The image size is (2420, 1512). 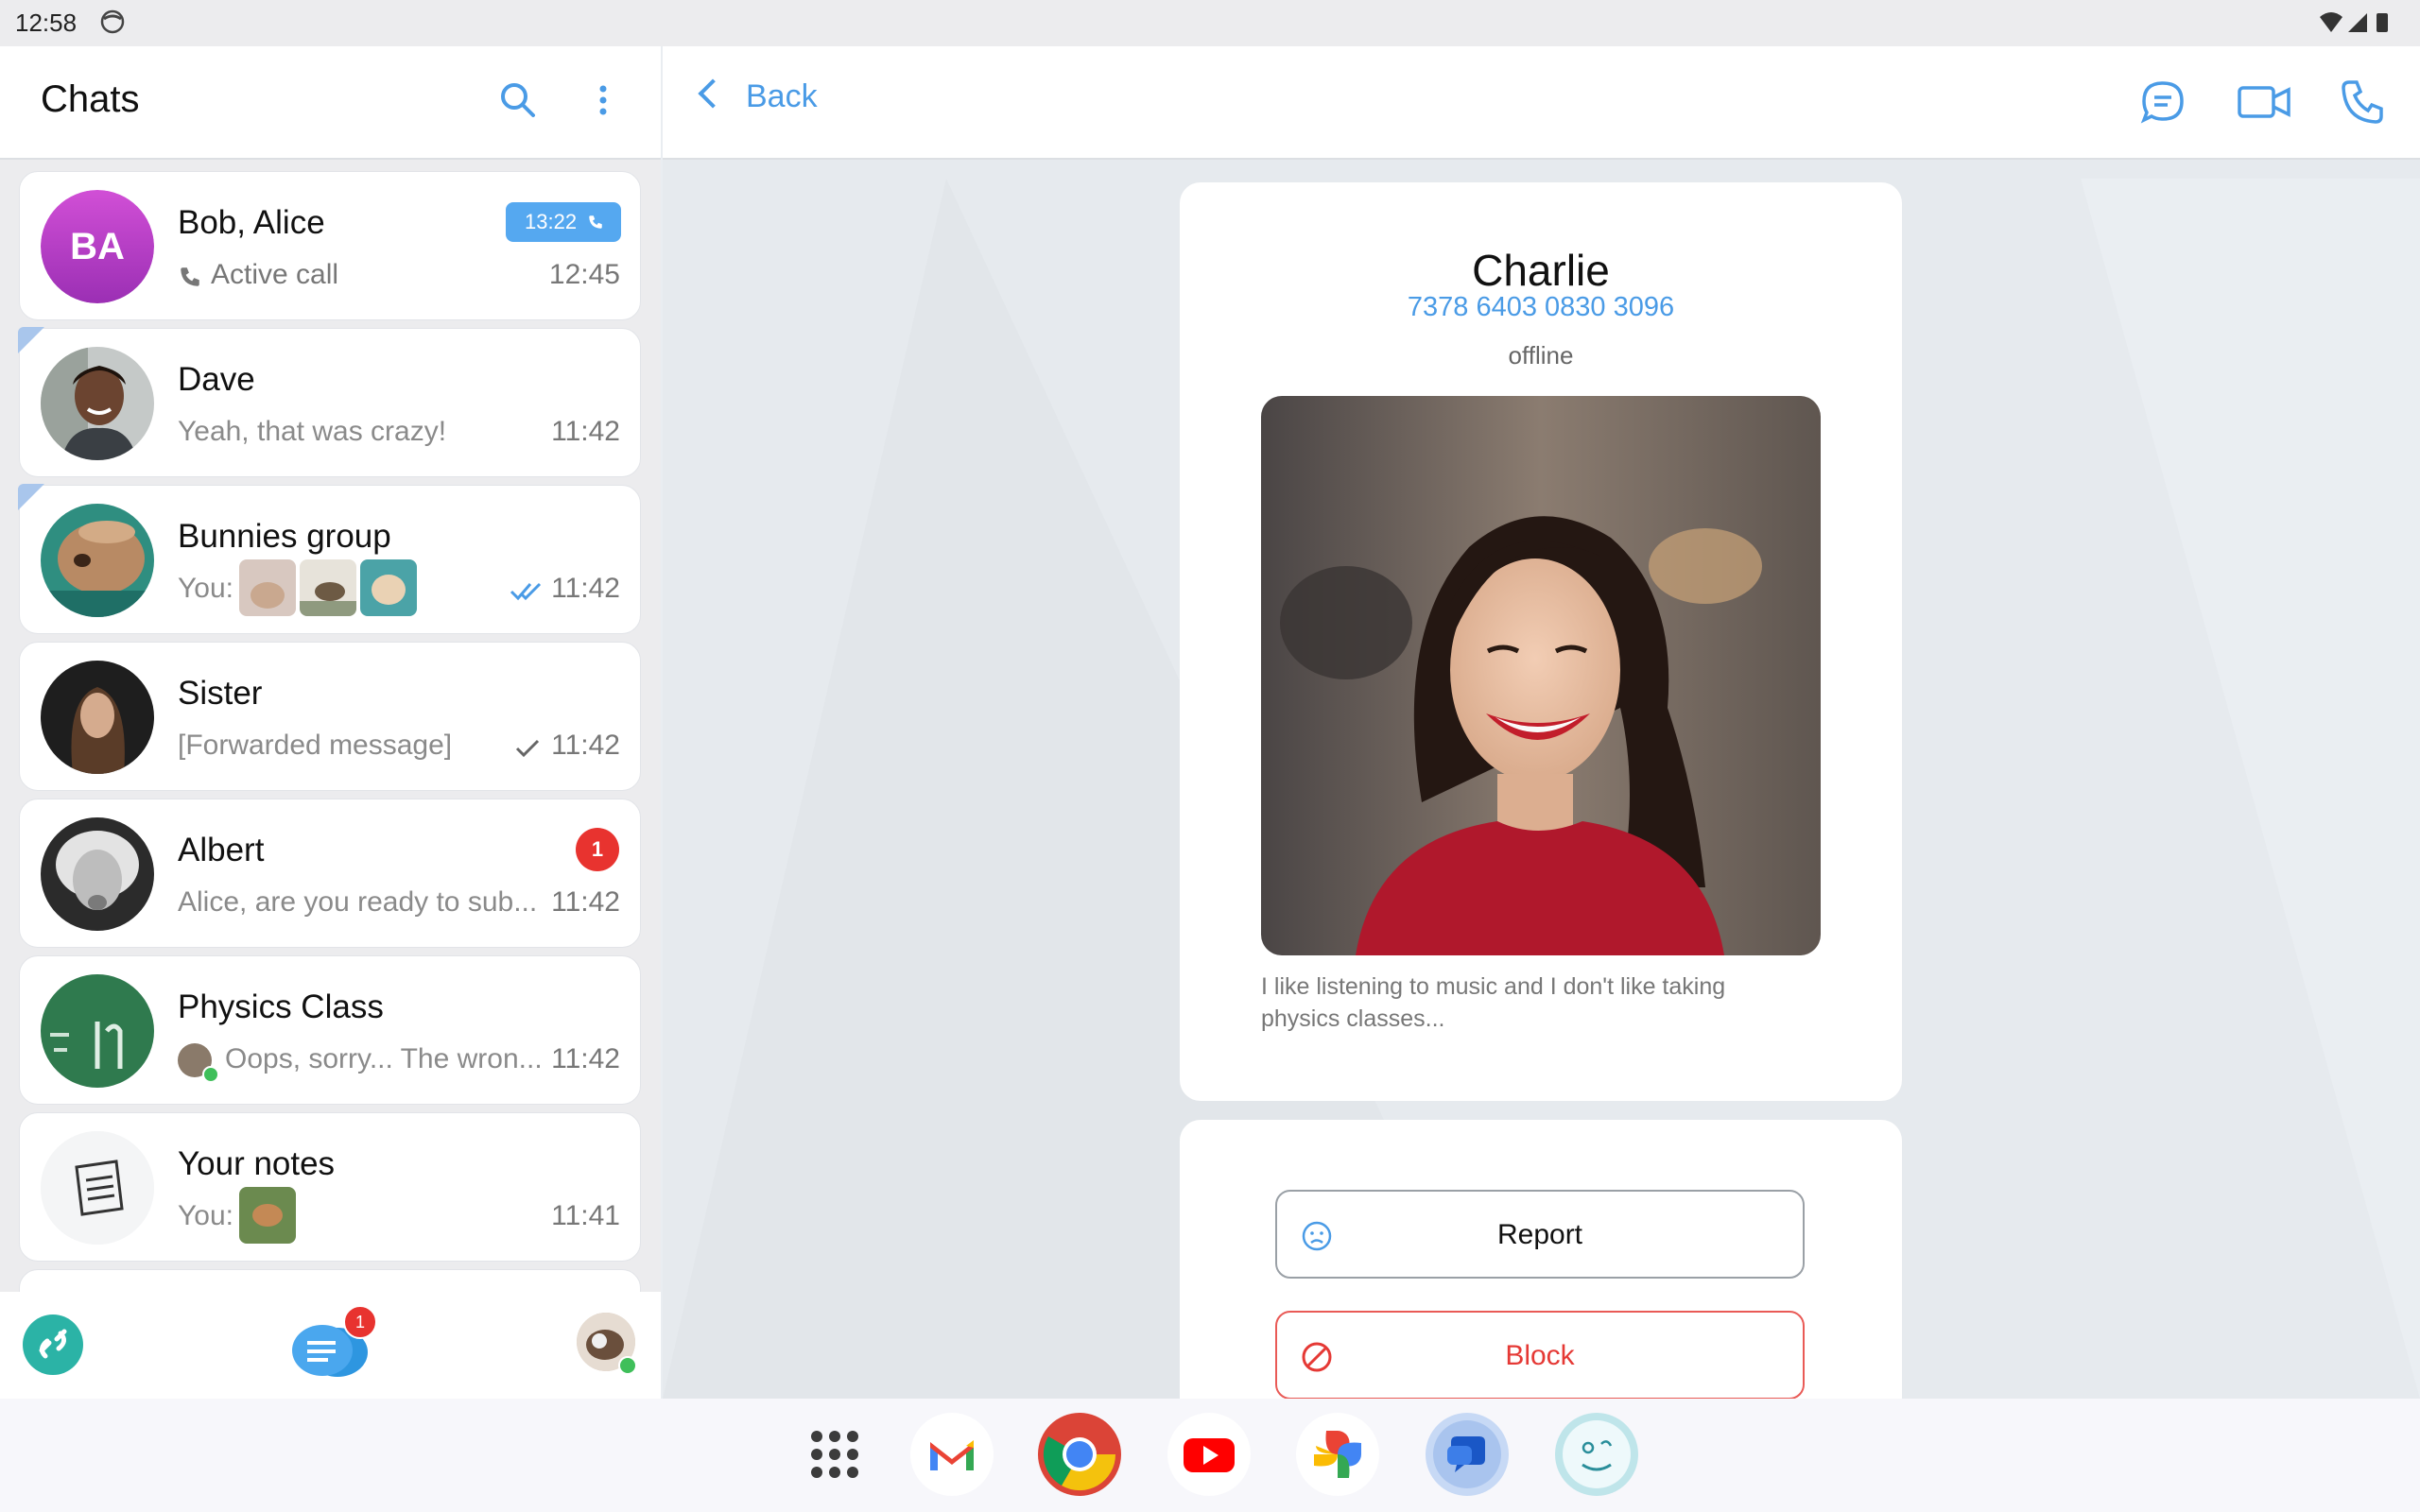 What do you see at coordinates (251, 222) in the screenshot?
I see `chat-name: Bob, Alice` at bounding box center [251, 222].